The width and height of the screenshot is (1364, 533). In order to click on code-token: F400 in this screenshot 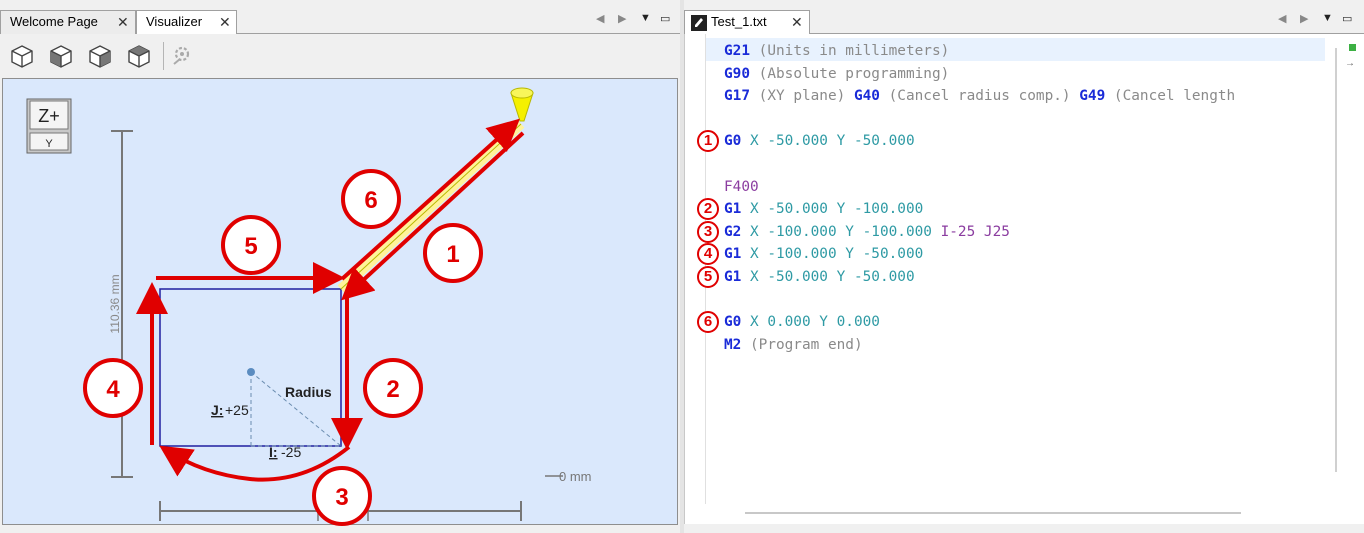, I will do `click(741, 186)`.